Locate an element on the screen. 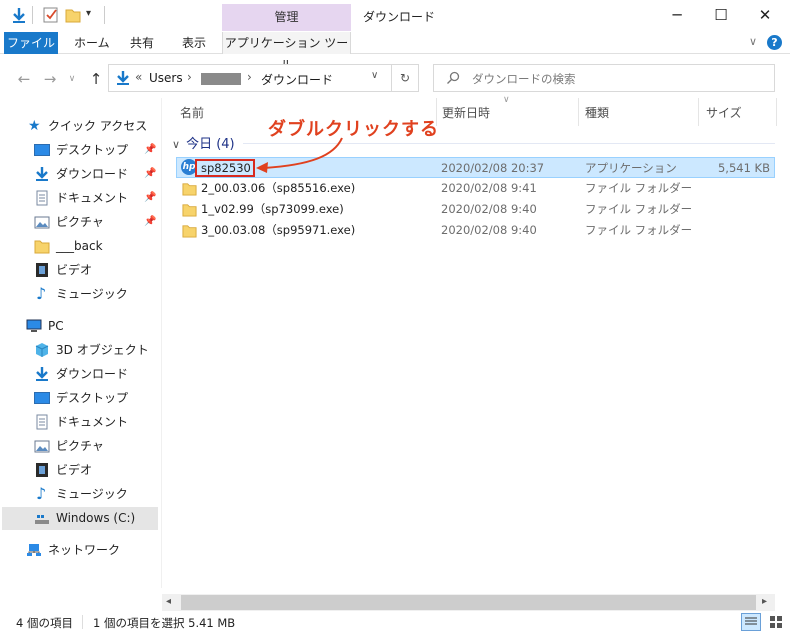 This screenshot has height=639, width=790. recent-locations-icon: ∨ is located at coordinates (72, 79).